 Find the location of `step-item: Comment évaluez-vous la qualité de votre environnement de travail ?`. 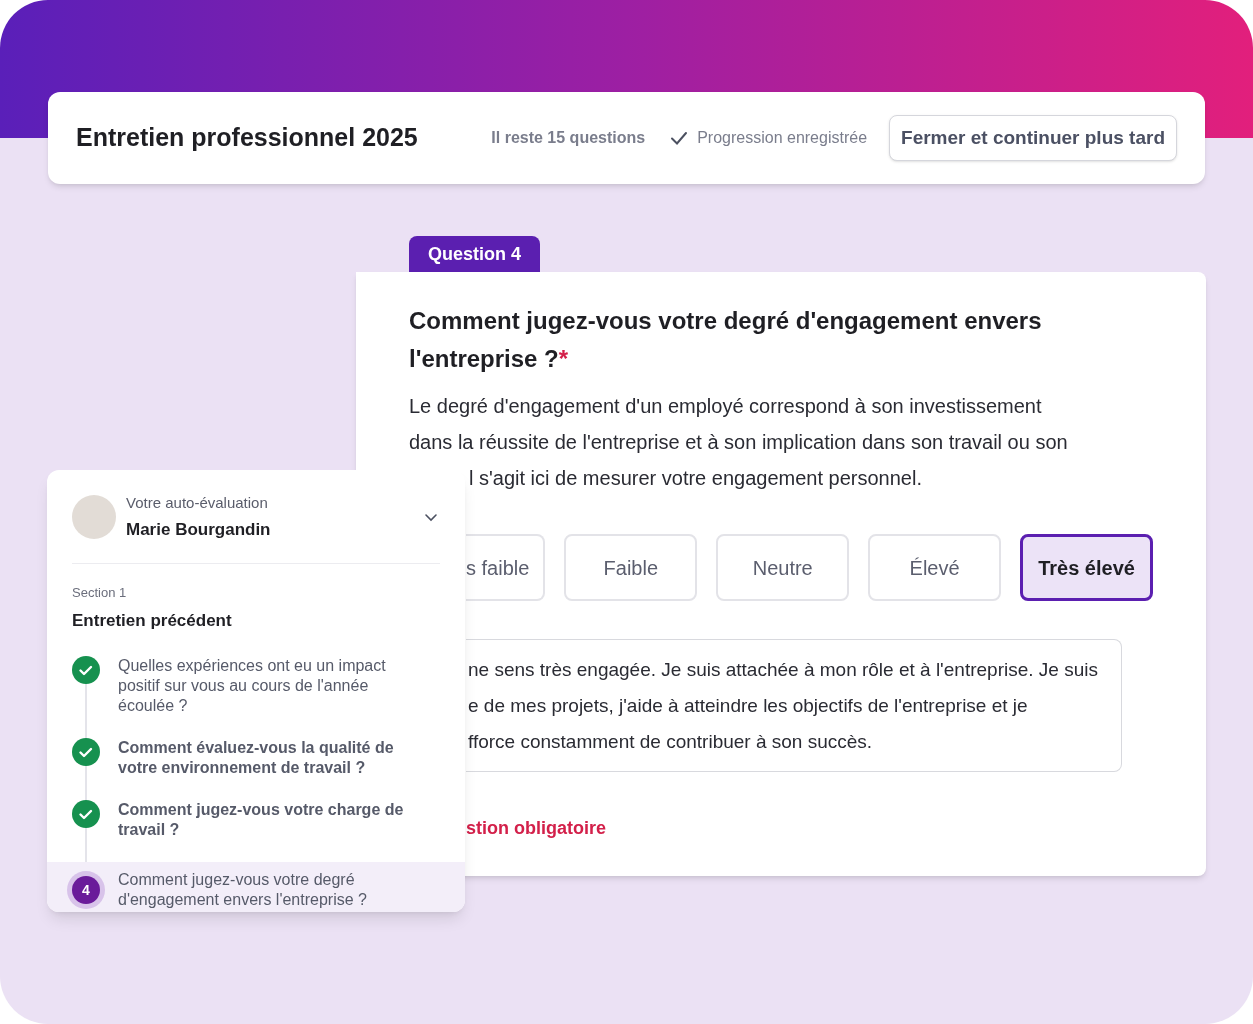

step-item: Comment évaluez-vous la qualité de votre environnement de travail ? is located at coordinates (256, 758).